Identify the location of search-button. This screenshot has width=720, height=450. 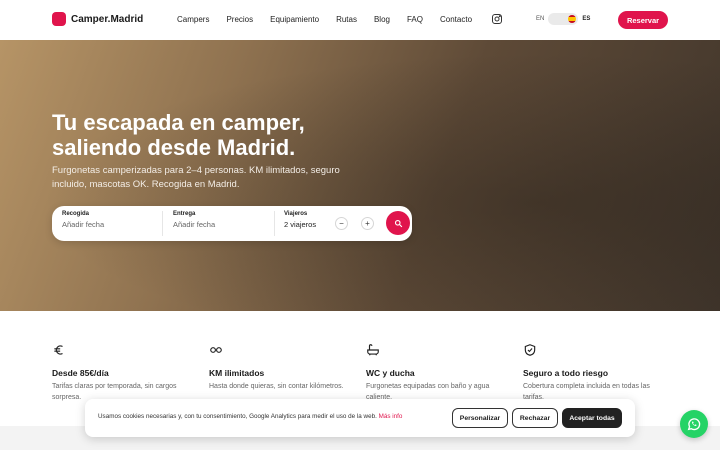
(398, 223).